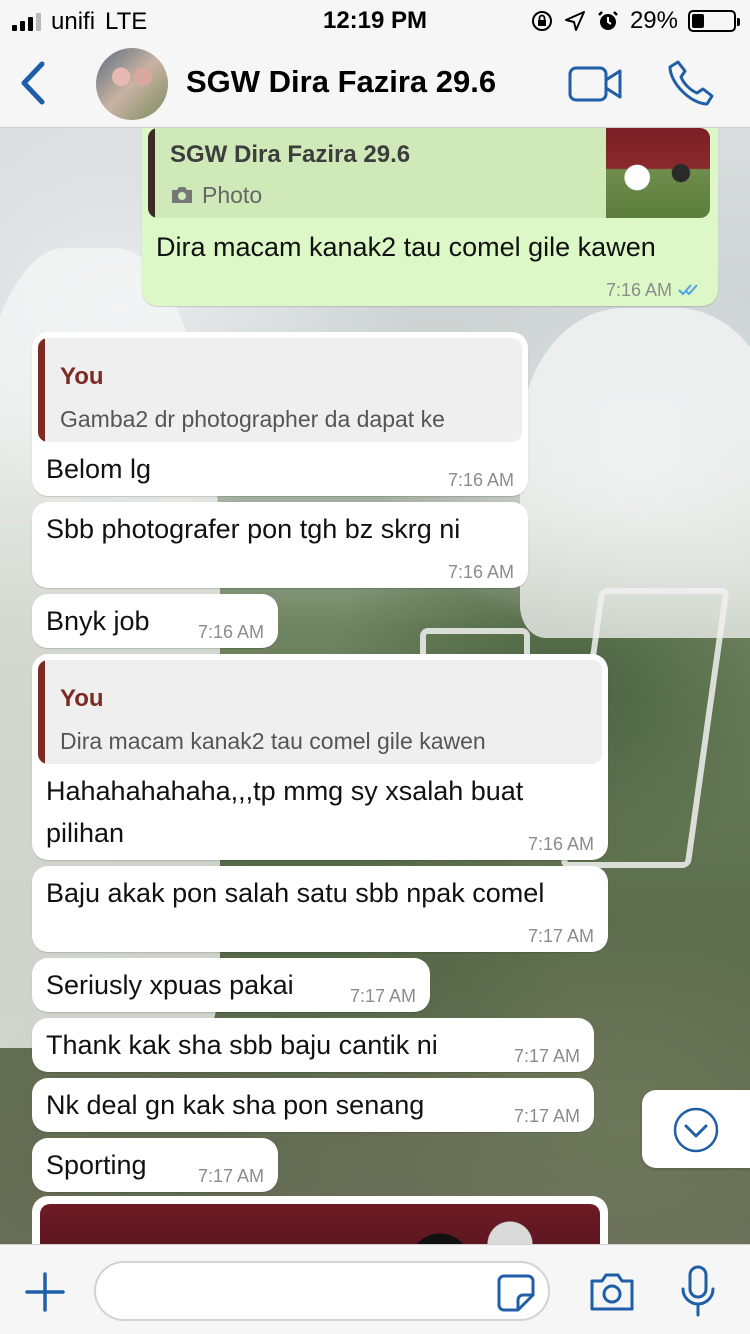  I want to click on message-text: Belom lg, so click(99, 469).